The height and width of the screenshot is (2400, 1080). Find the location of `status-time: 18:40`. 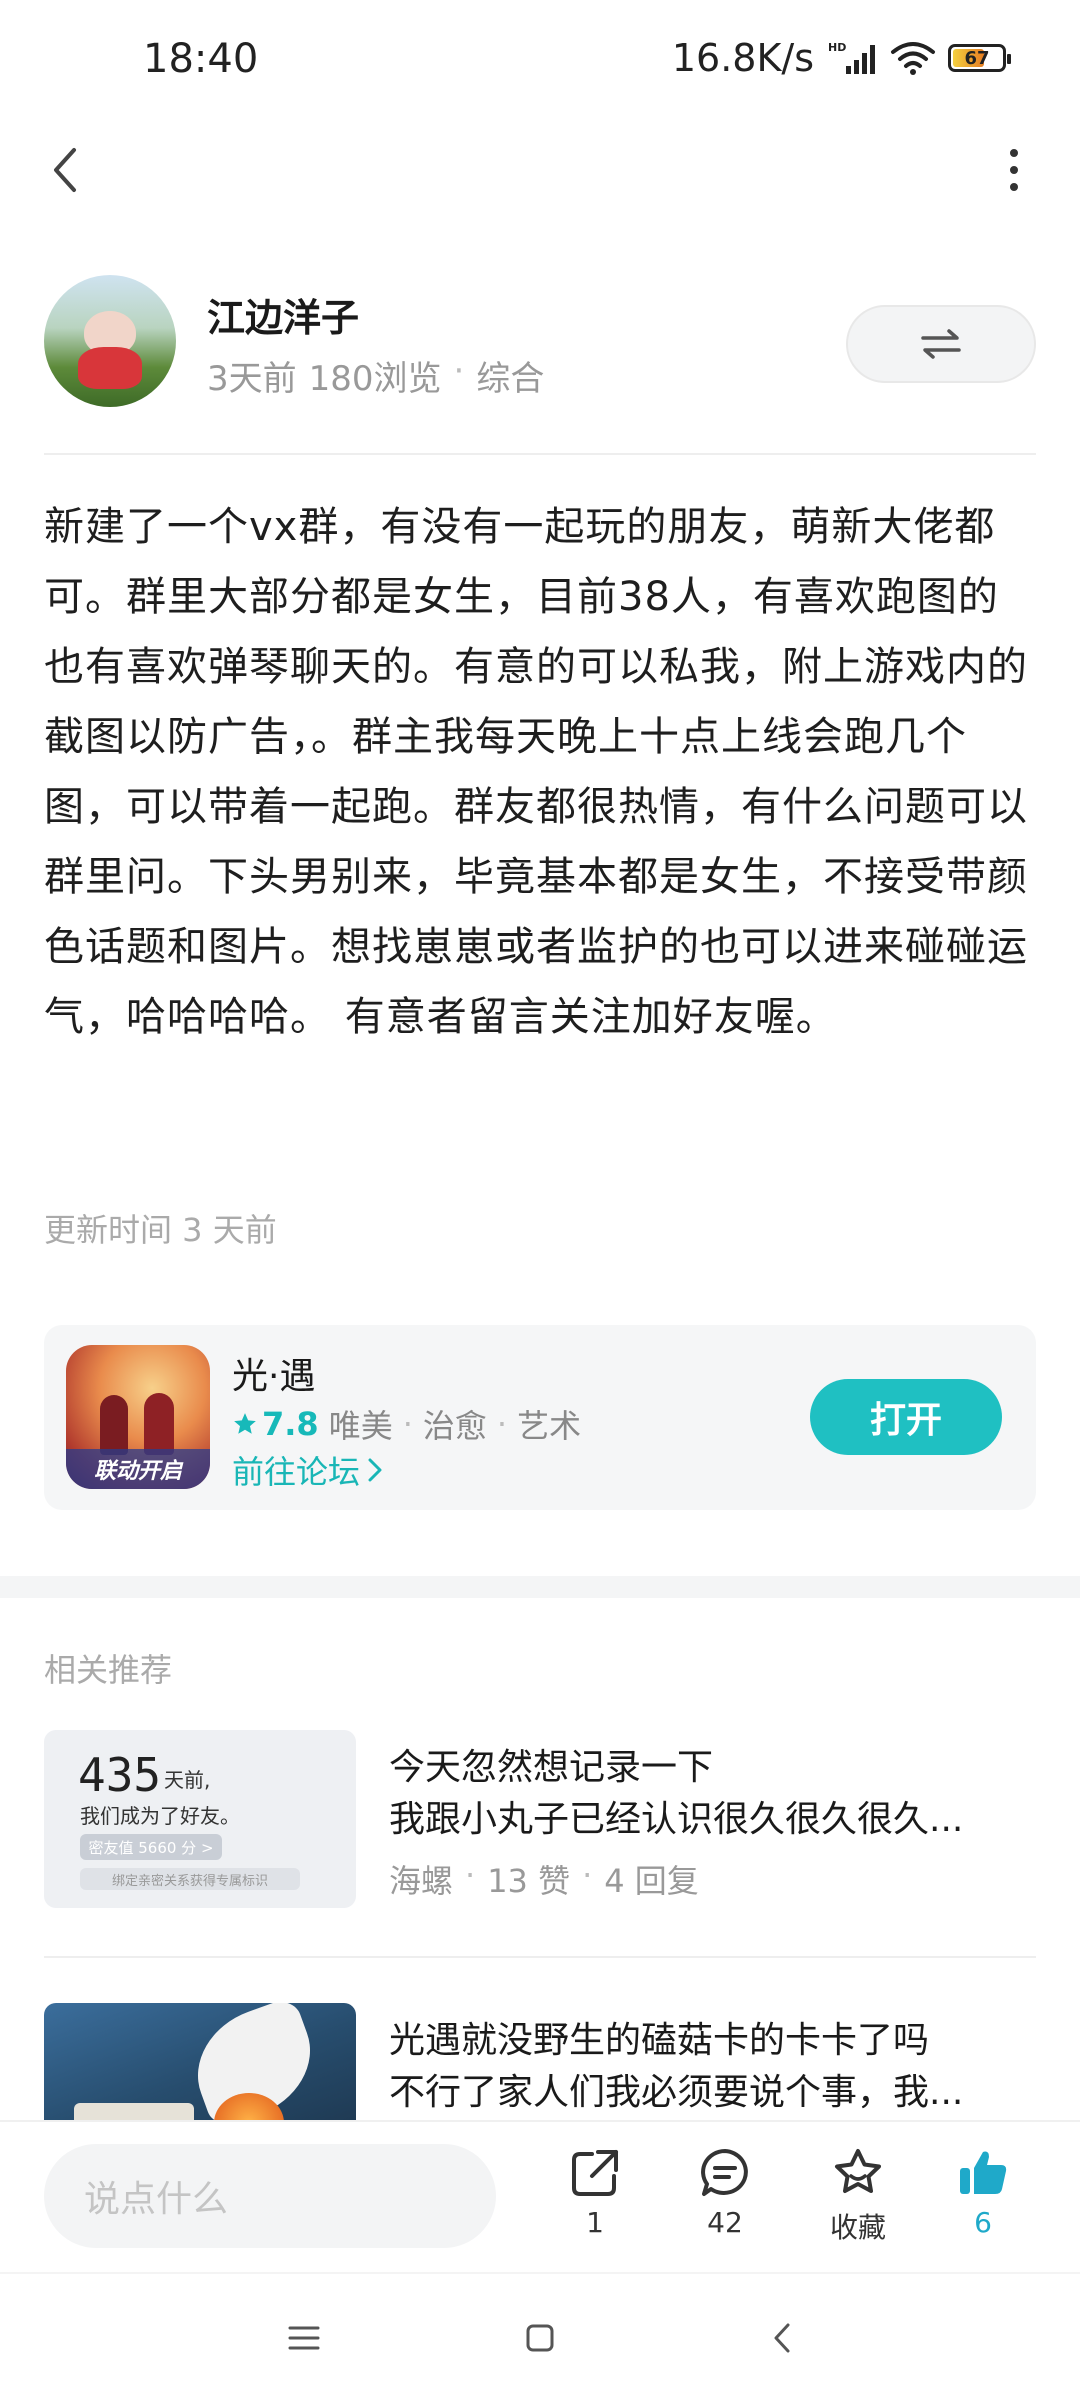

status-time: 18:40 is located at coordinates (201, 59).